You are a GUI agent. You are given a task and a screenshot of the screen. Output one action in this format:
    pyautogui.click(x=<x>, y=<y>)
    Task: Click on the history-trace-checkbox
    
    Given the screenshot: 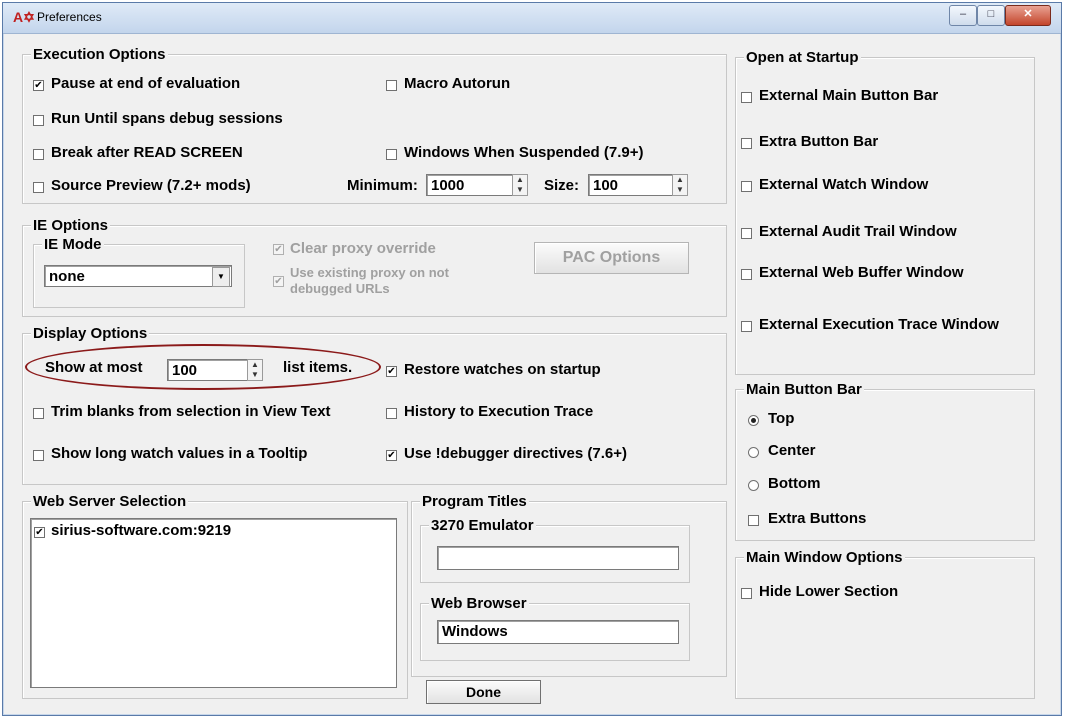 What is the action you would take?
    pyautogui.click(x=391, y=413)
    